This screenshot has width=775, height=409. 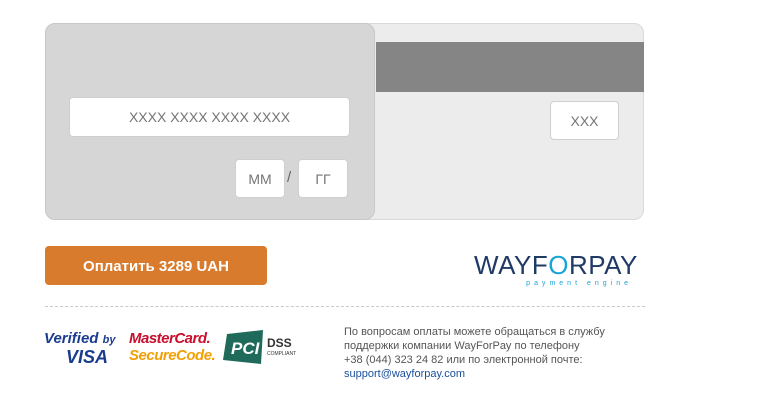 What do you see at coordinates (209, 117) in the screenshot?
I see `card-number-input` at bounding box center [209, 117].